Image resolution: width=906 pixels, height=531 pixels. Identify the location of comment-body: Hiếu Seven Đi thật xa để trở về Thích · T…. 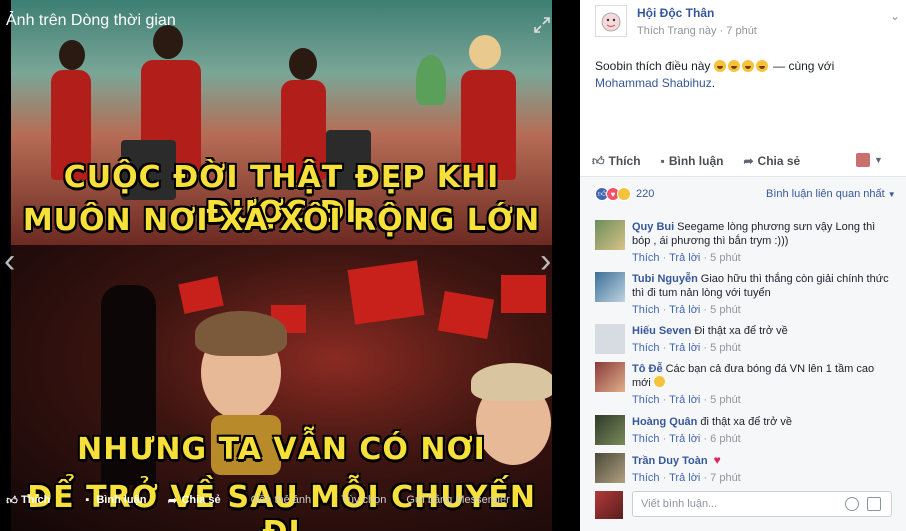
(762, 339).